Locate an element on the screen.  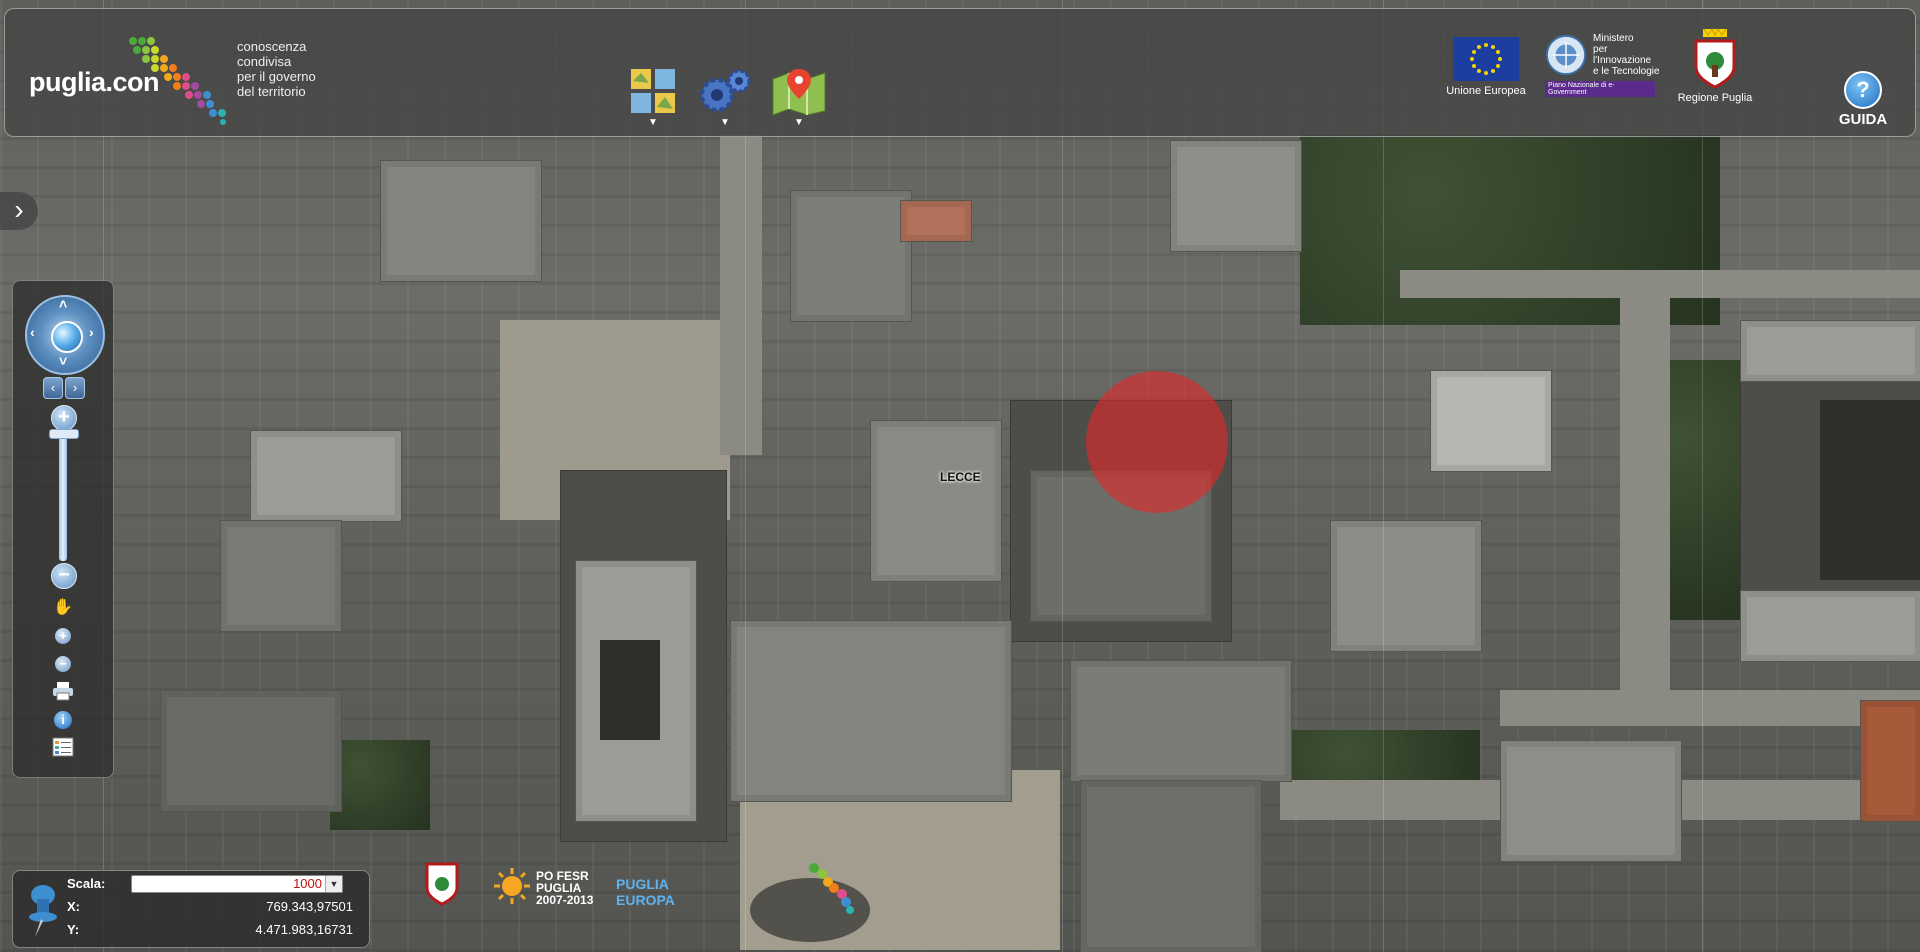
zoom-in-small-icon: + is located at coordinates (63, 636).